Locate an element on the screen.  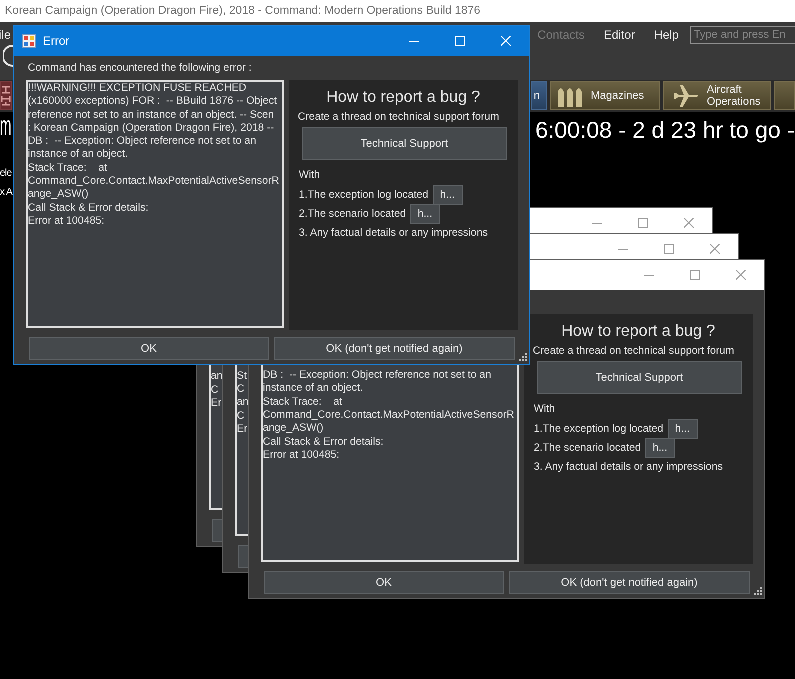
menu-item: Editor is located at coordinates (620, 34).